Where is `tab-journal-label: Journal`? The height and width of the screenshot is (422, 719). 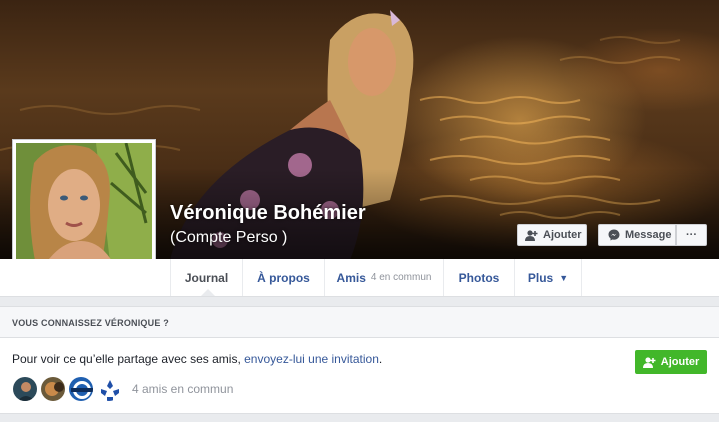
tab-journal-label: Journal is located at coordinates (206, 277).